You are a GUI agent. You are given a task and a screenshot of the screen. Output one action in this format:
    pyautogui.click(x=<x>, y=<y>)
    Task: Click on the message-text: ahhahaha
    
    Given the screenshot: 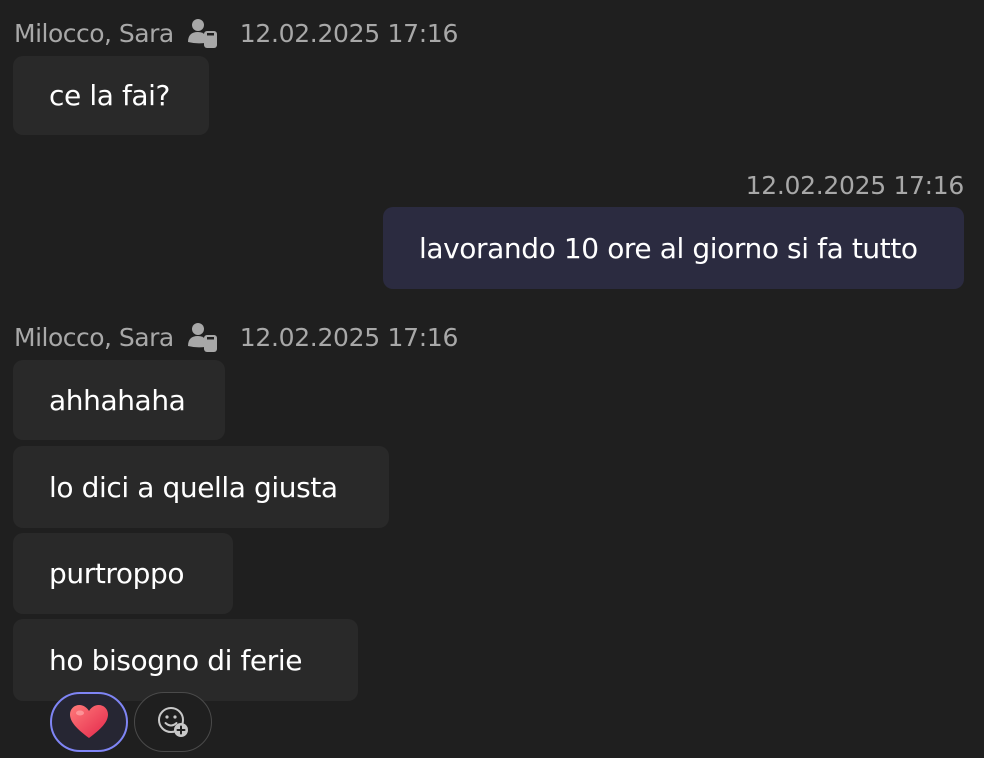 What is the action you would take?
    pyautogui.click(x=117, y=400)
    